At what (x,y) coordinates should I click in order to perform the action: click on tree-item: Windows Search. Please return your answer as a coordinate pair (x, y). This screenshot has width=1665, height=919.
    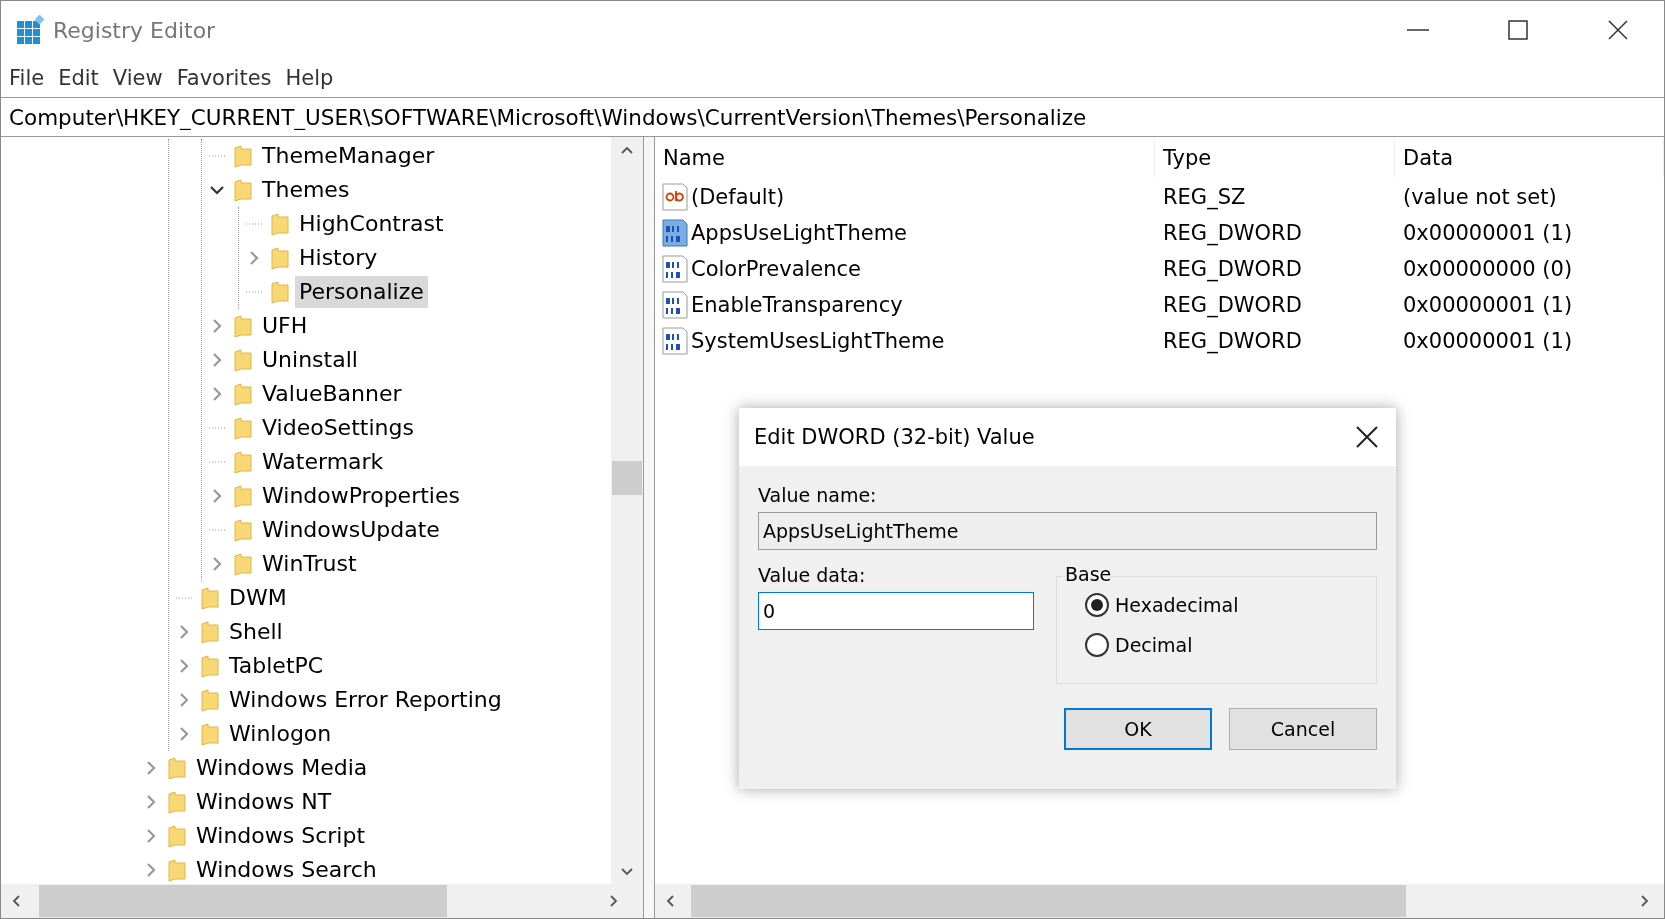
    Looking at the image, I should click on (286, 869).